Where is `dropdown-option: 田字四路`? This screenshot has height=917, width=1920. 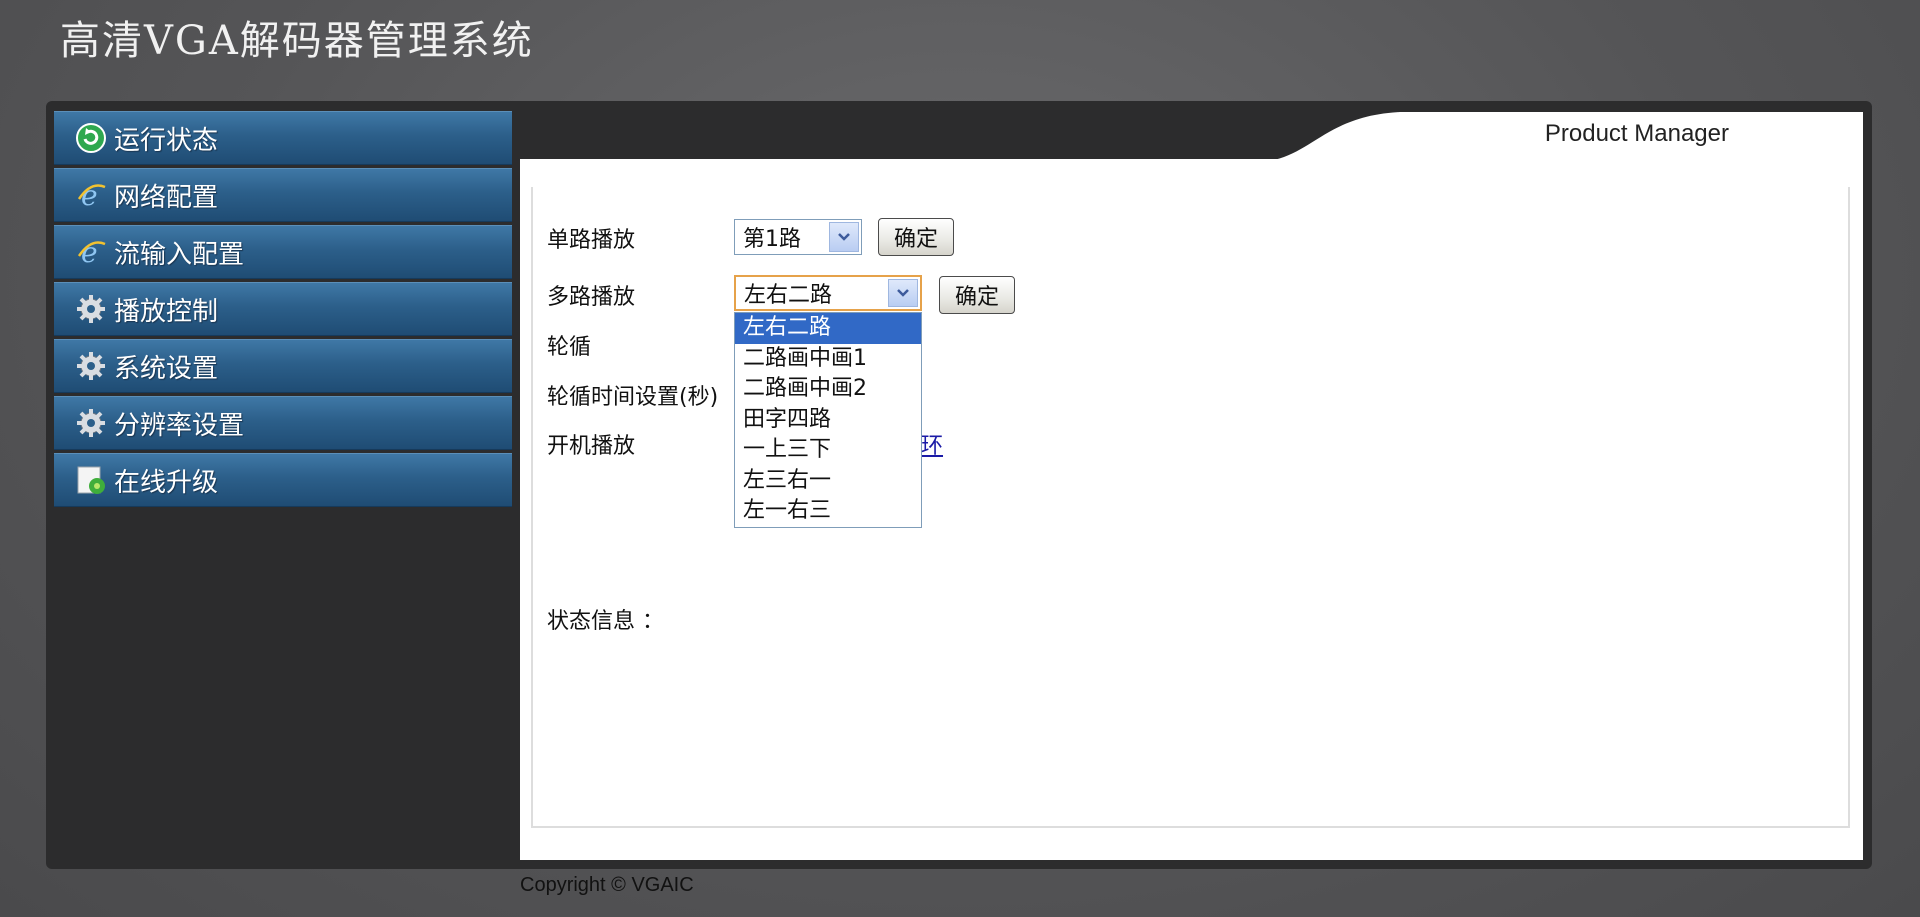
dropdown-option: 田字四路 is located at coordinates (828, 420).